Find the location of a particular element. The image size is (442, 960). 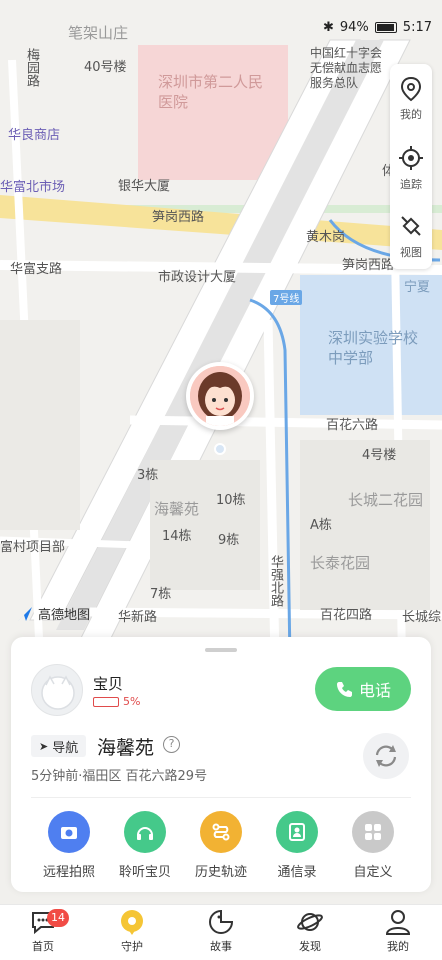

map-controls: 我的 追踪 视图 is located at coordinates (411, 166).